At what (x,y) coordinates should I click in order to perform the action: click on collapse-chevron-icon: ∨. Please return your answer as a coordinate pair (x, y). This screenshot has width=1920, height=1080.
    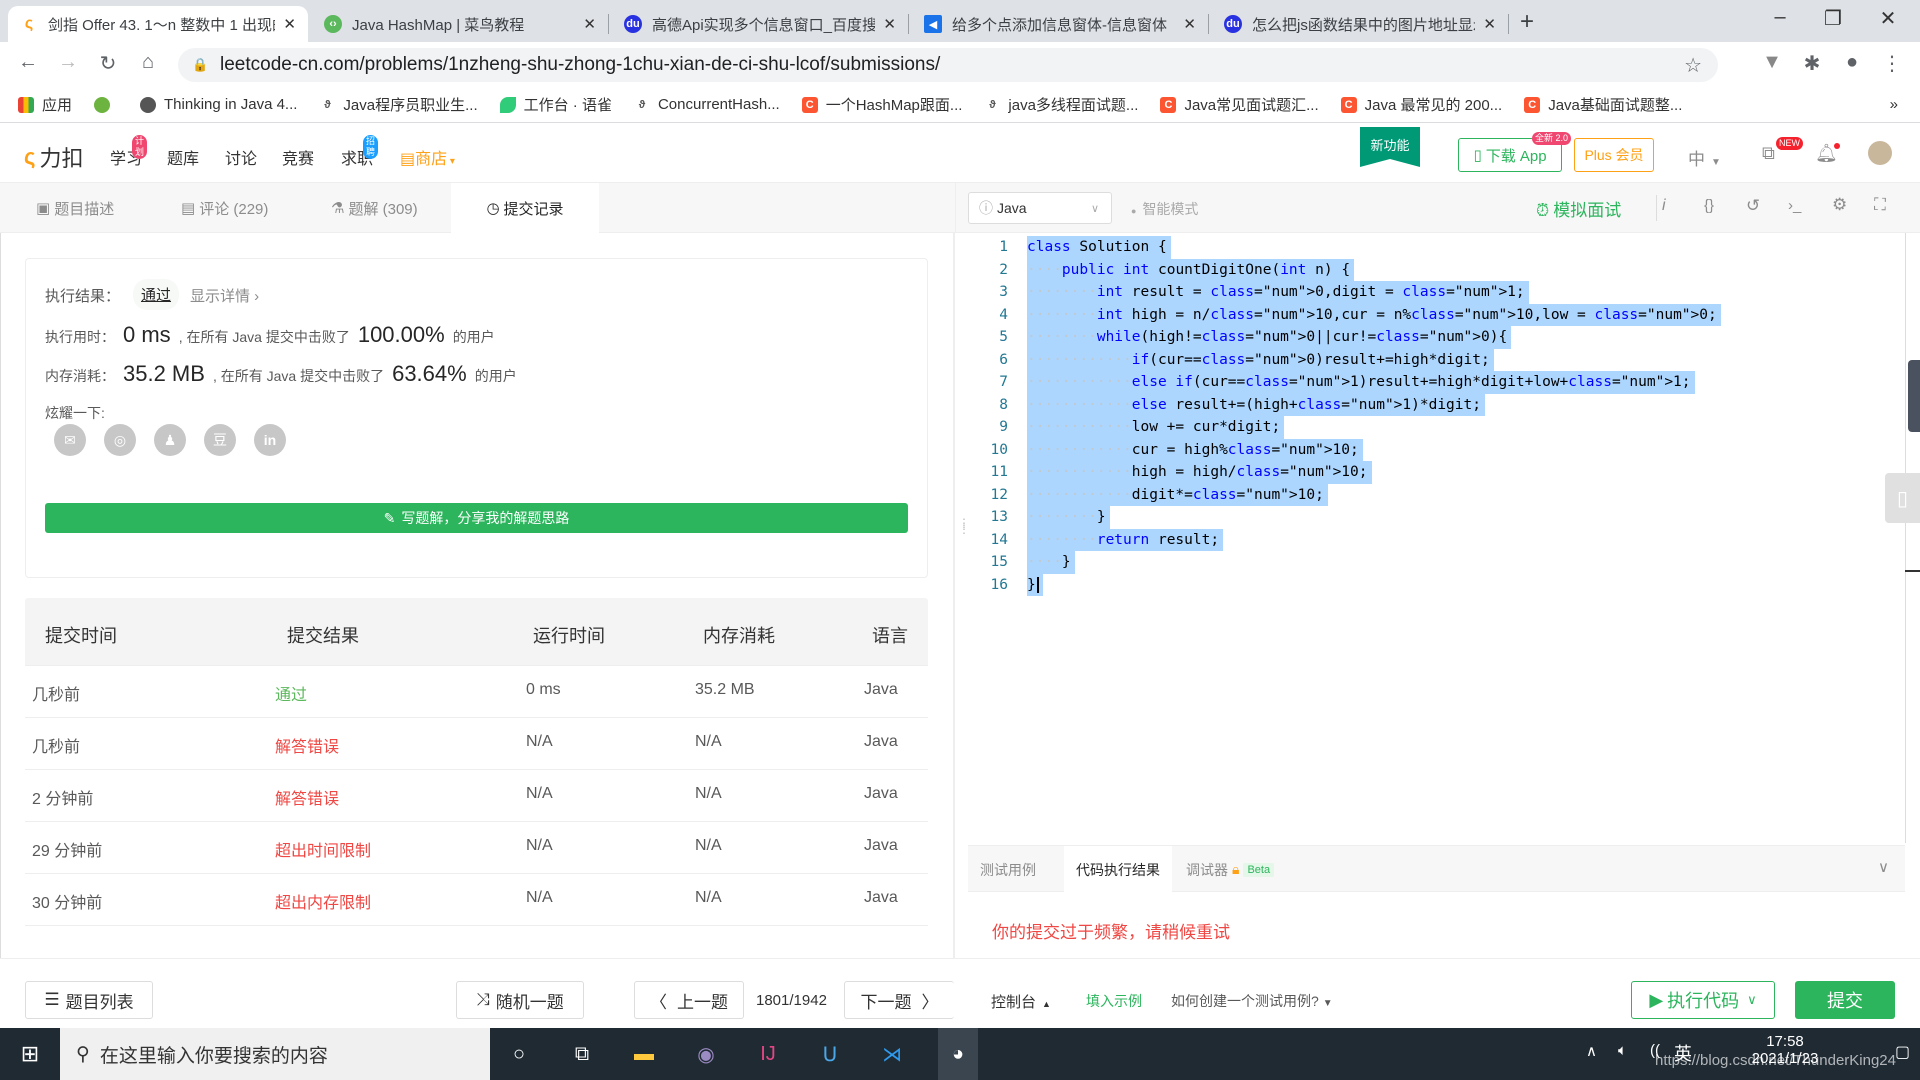
    Looking at the image, I should click on (1883, 867).